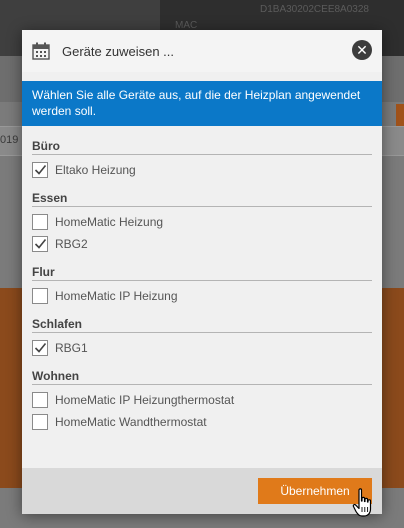 This screenshot has width=404, height=528. What do you see at coordinates (202, 491) in the screenshot?
I see `dialog-footer: Übernehmen` at bounding box center [202, 491].